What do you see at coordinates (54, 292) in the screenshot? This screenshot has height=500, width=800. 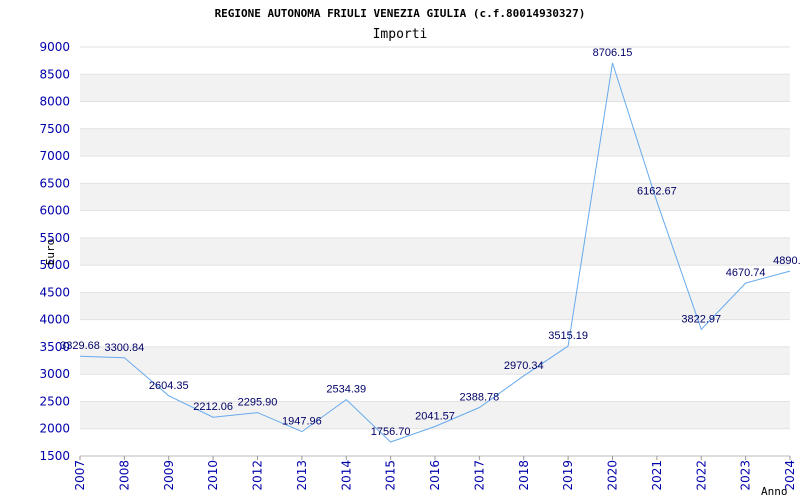 I see `y-tick-label: 4500` at bounding box center [54, 292].